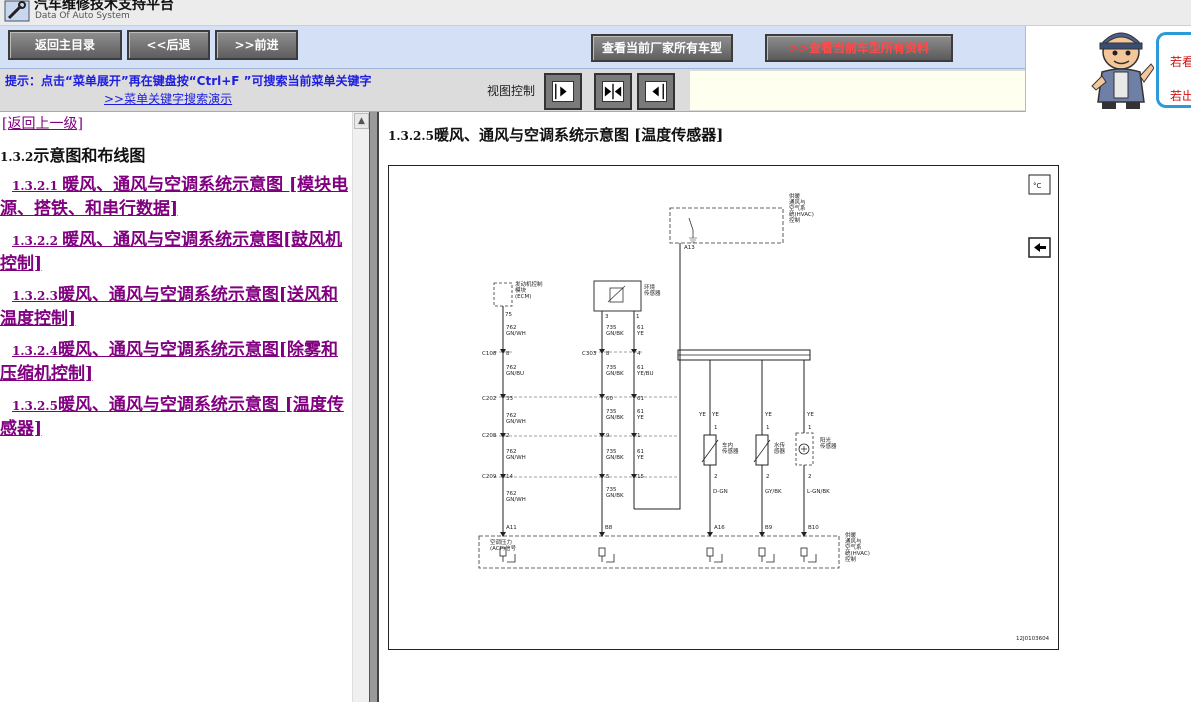 This screenshot has width=1191, height=702. Describe the element at coordinates (762, 450) in the screenshot. I see `coolant-temp-sensor` at that location.